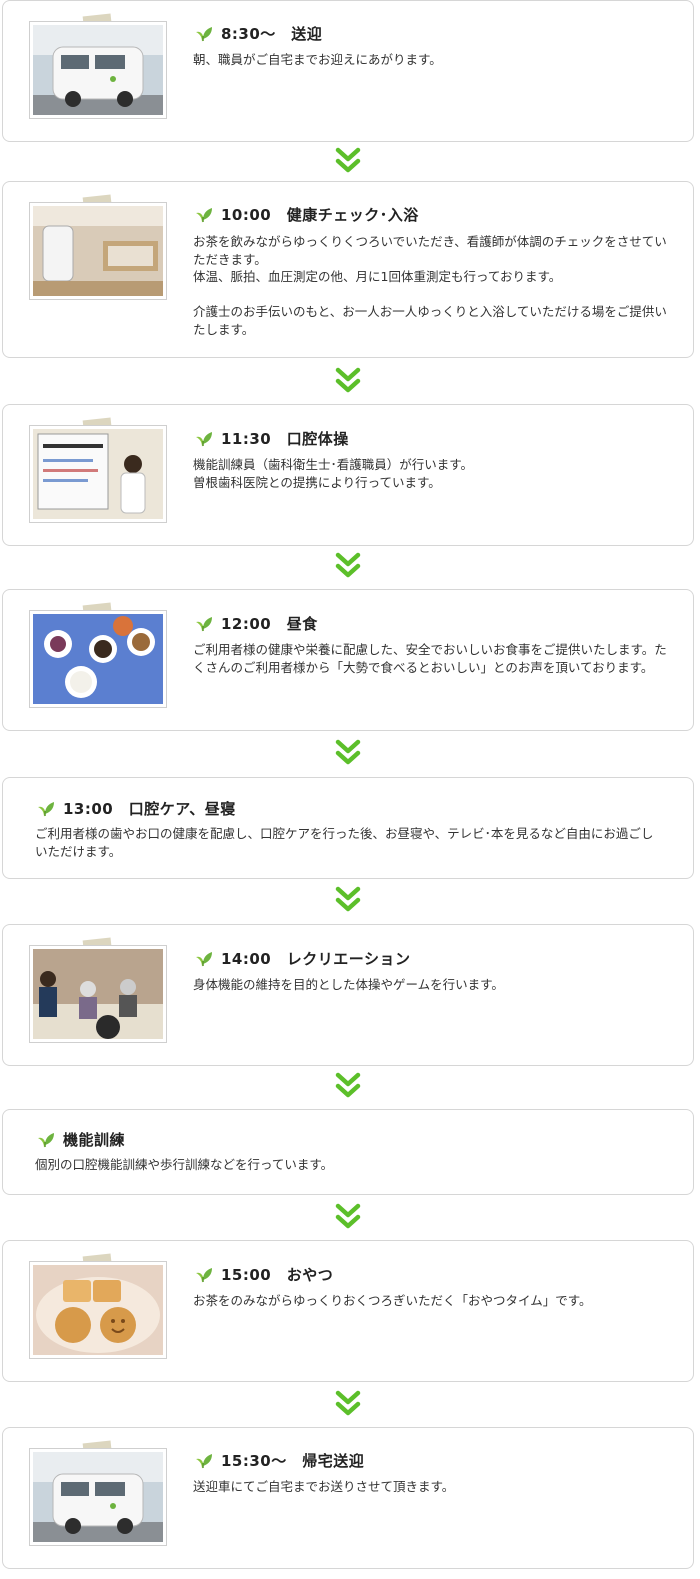  Describe the element at coordinates (98, 659) in the screenshot. I see `lunch-photo` at that location.